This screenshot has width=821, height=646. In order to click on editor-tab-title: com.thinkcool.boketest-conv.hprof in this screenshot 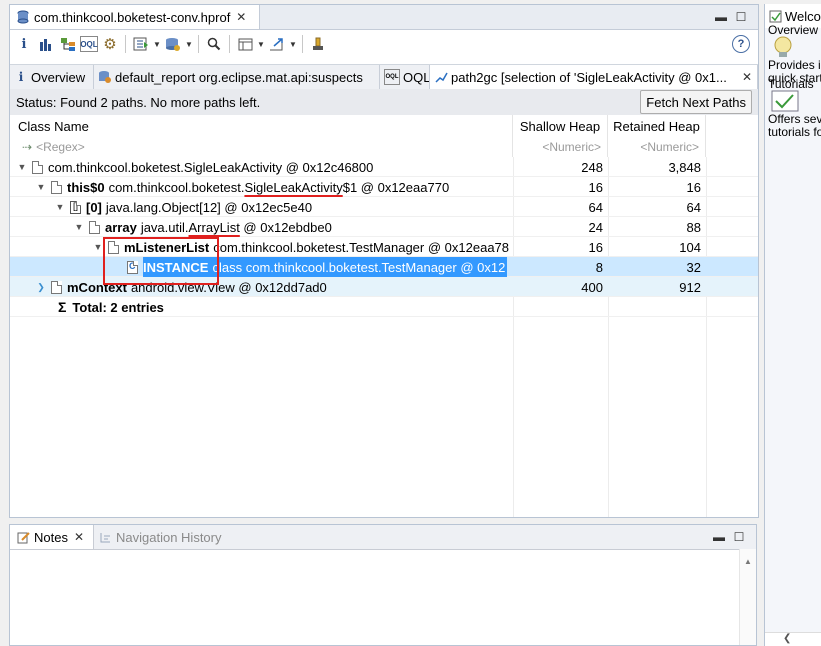, I will do `click(132, 17)`.